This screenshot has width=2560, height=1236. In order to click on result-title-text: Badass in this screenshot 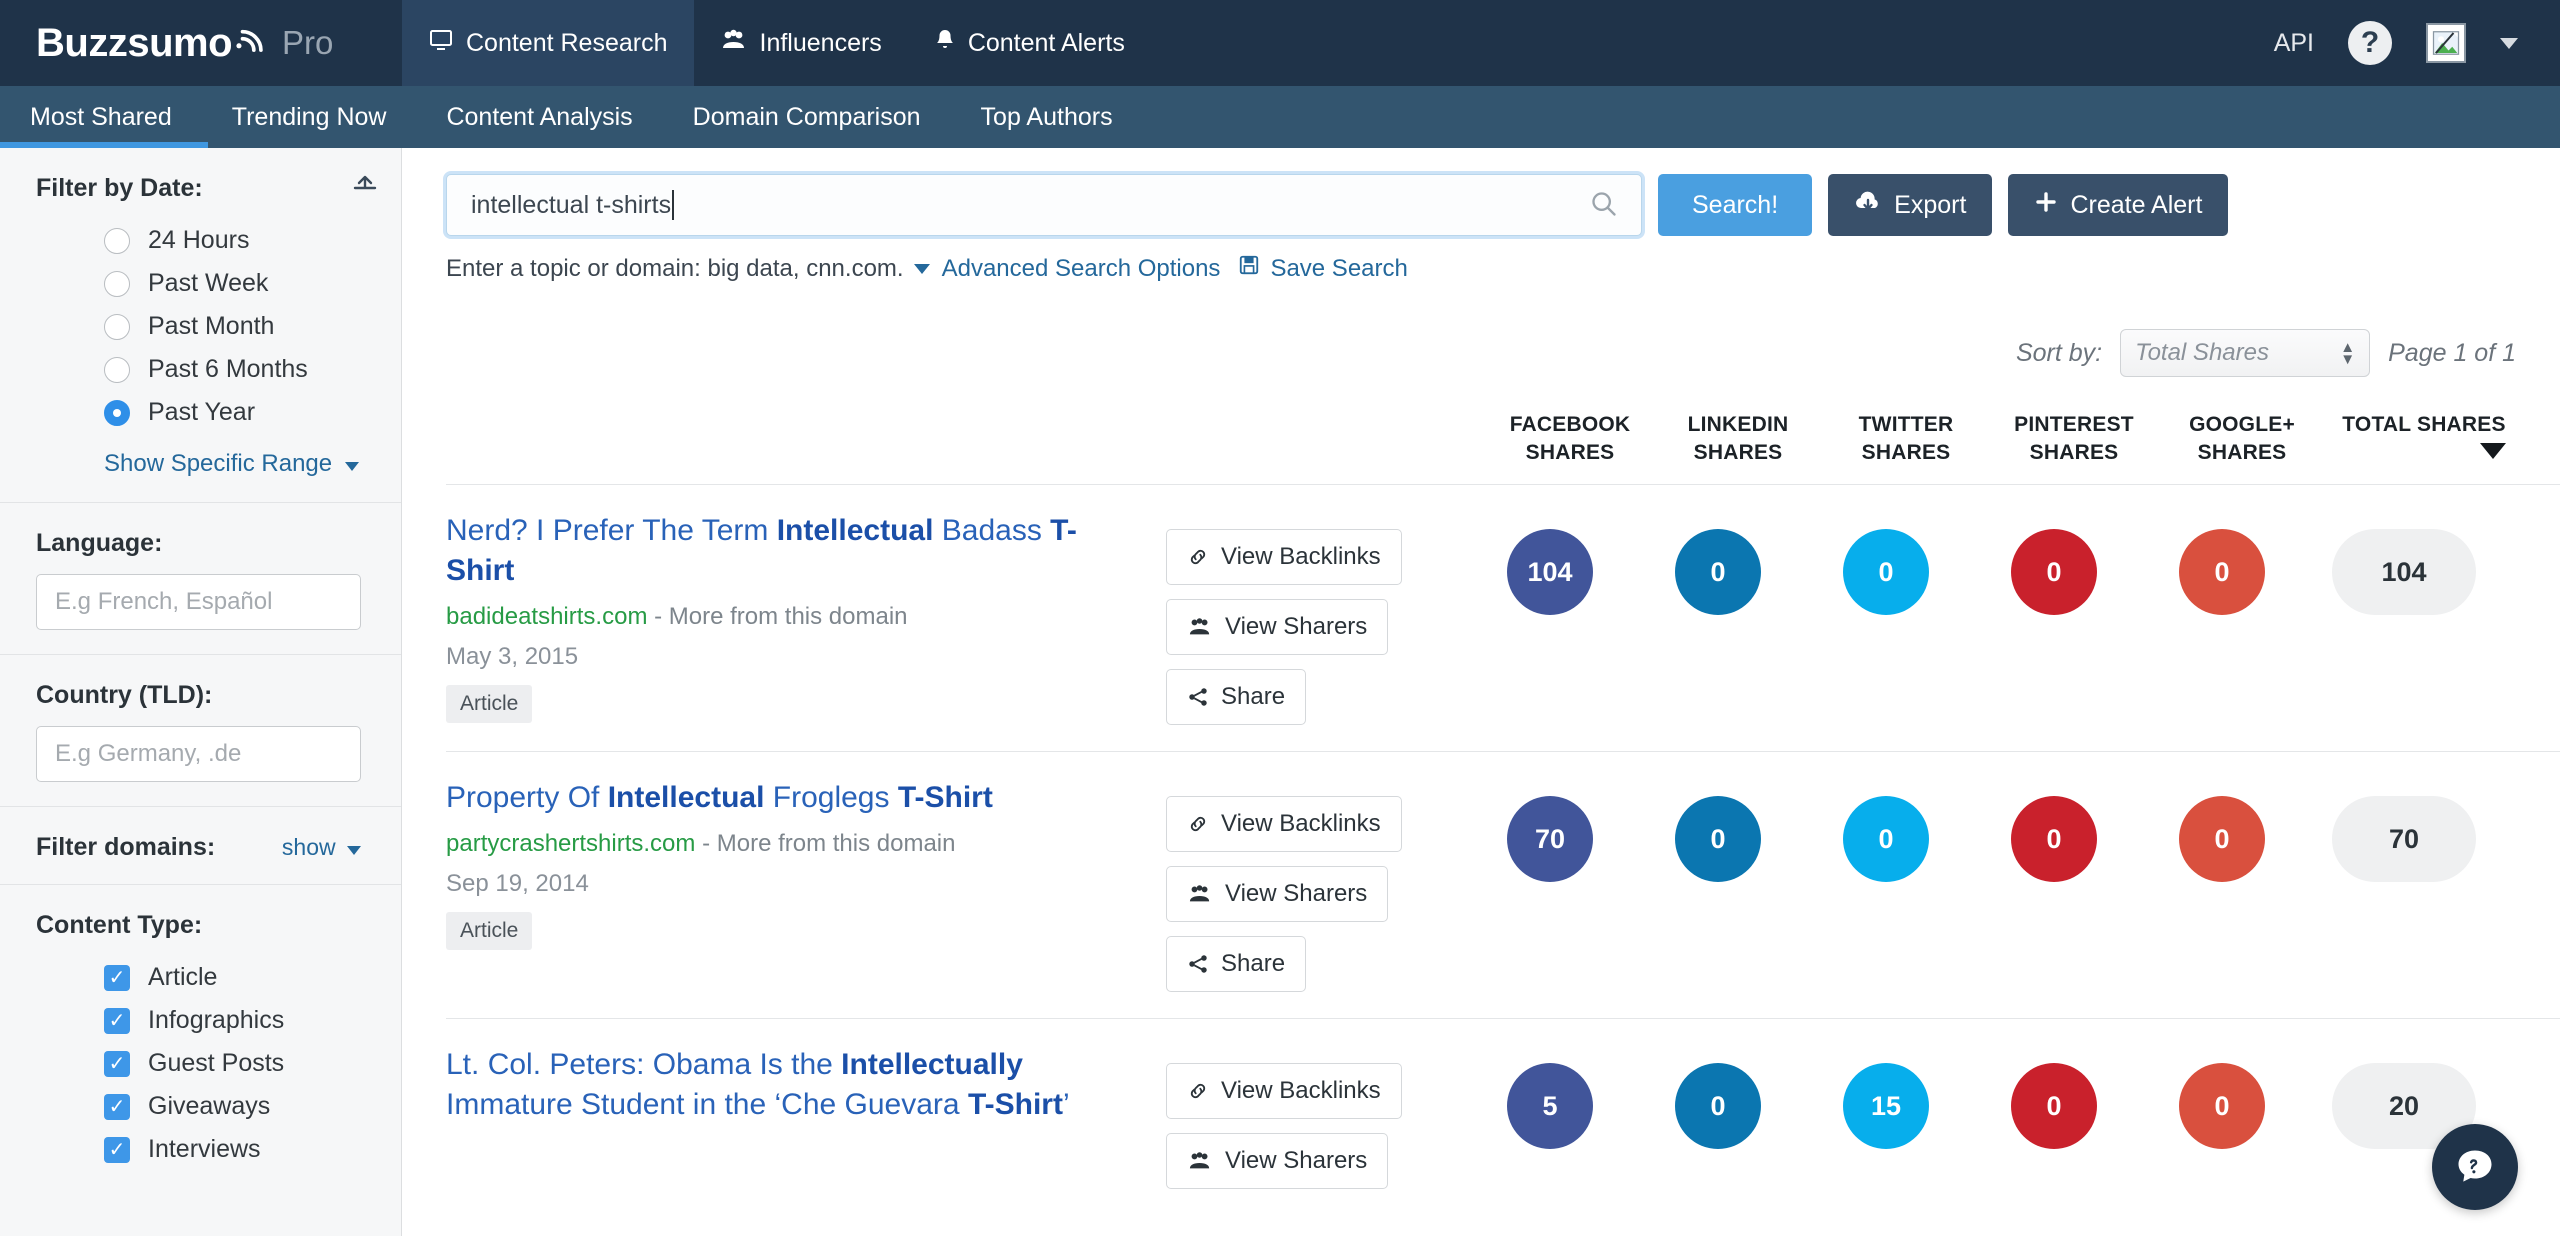, I will do `click(992, 531)`.